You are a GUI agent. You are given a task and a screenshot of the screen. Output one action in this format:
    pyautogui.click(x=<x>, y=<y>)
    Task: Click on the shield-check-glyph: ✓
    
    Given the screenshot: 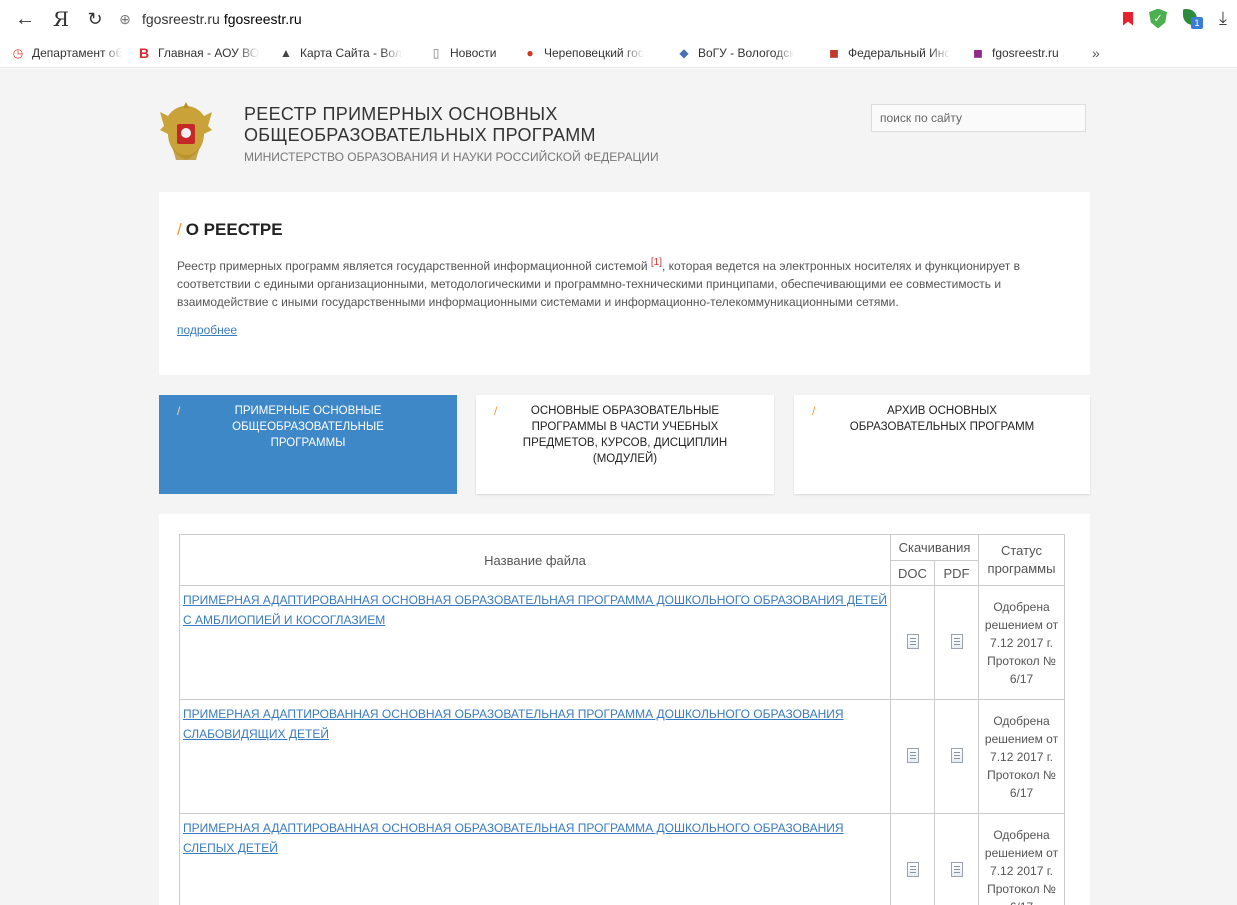 What is the action you would take?
    pyautogui.click(x=1158, y=19)
    